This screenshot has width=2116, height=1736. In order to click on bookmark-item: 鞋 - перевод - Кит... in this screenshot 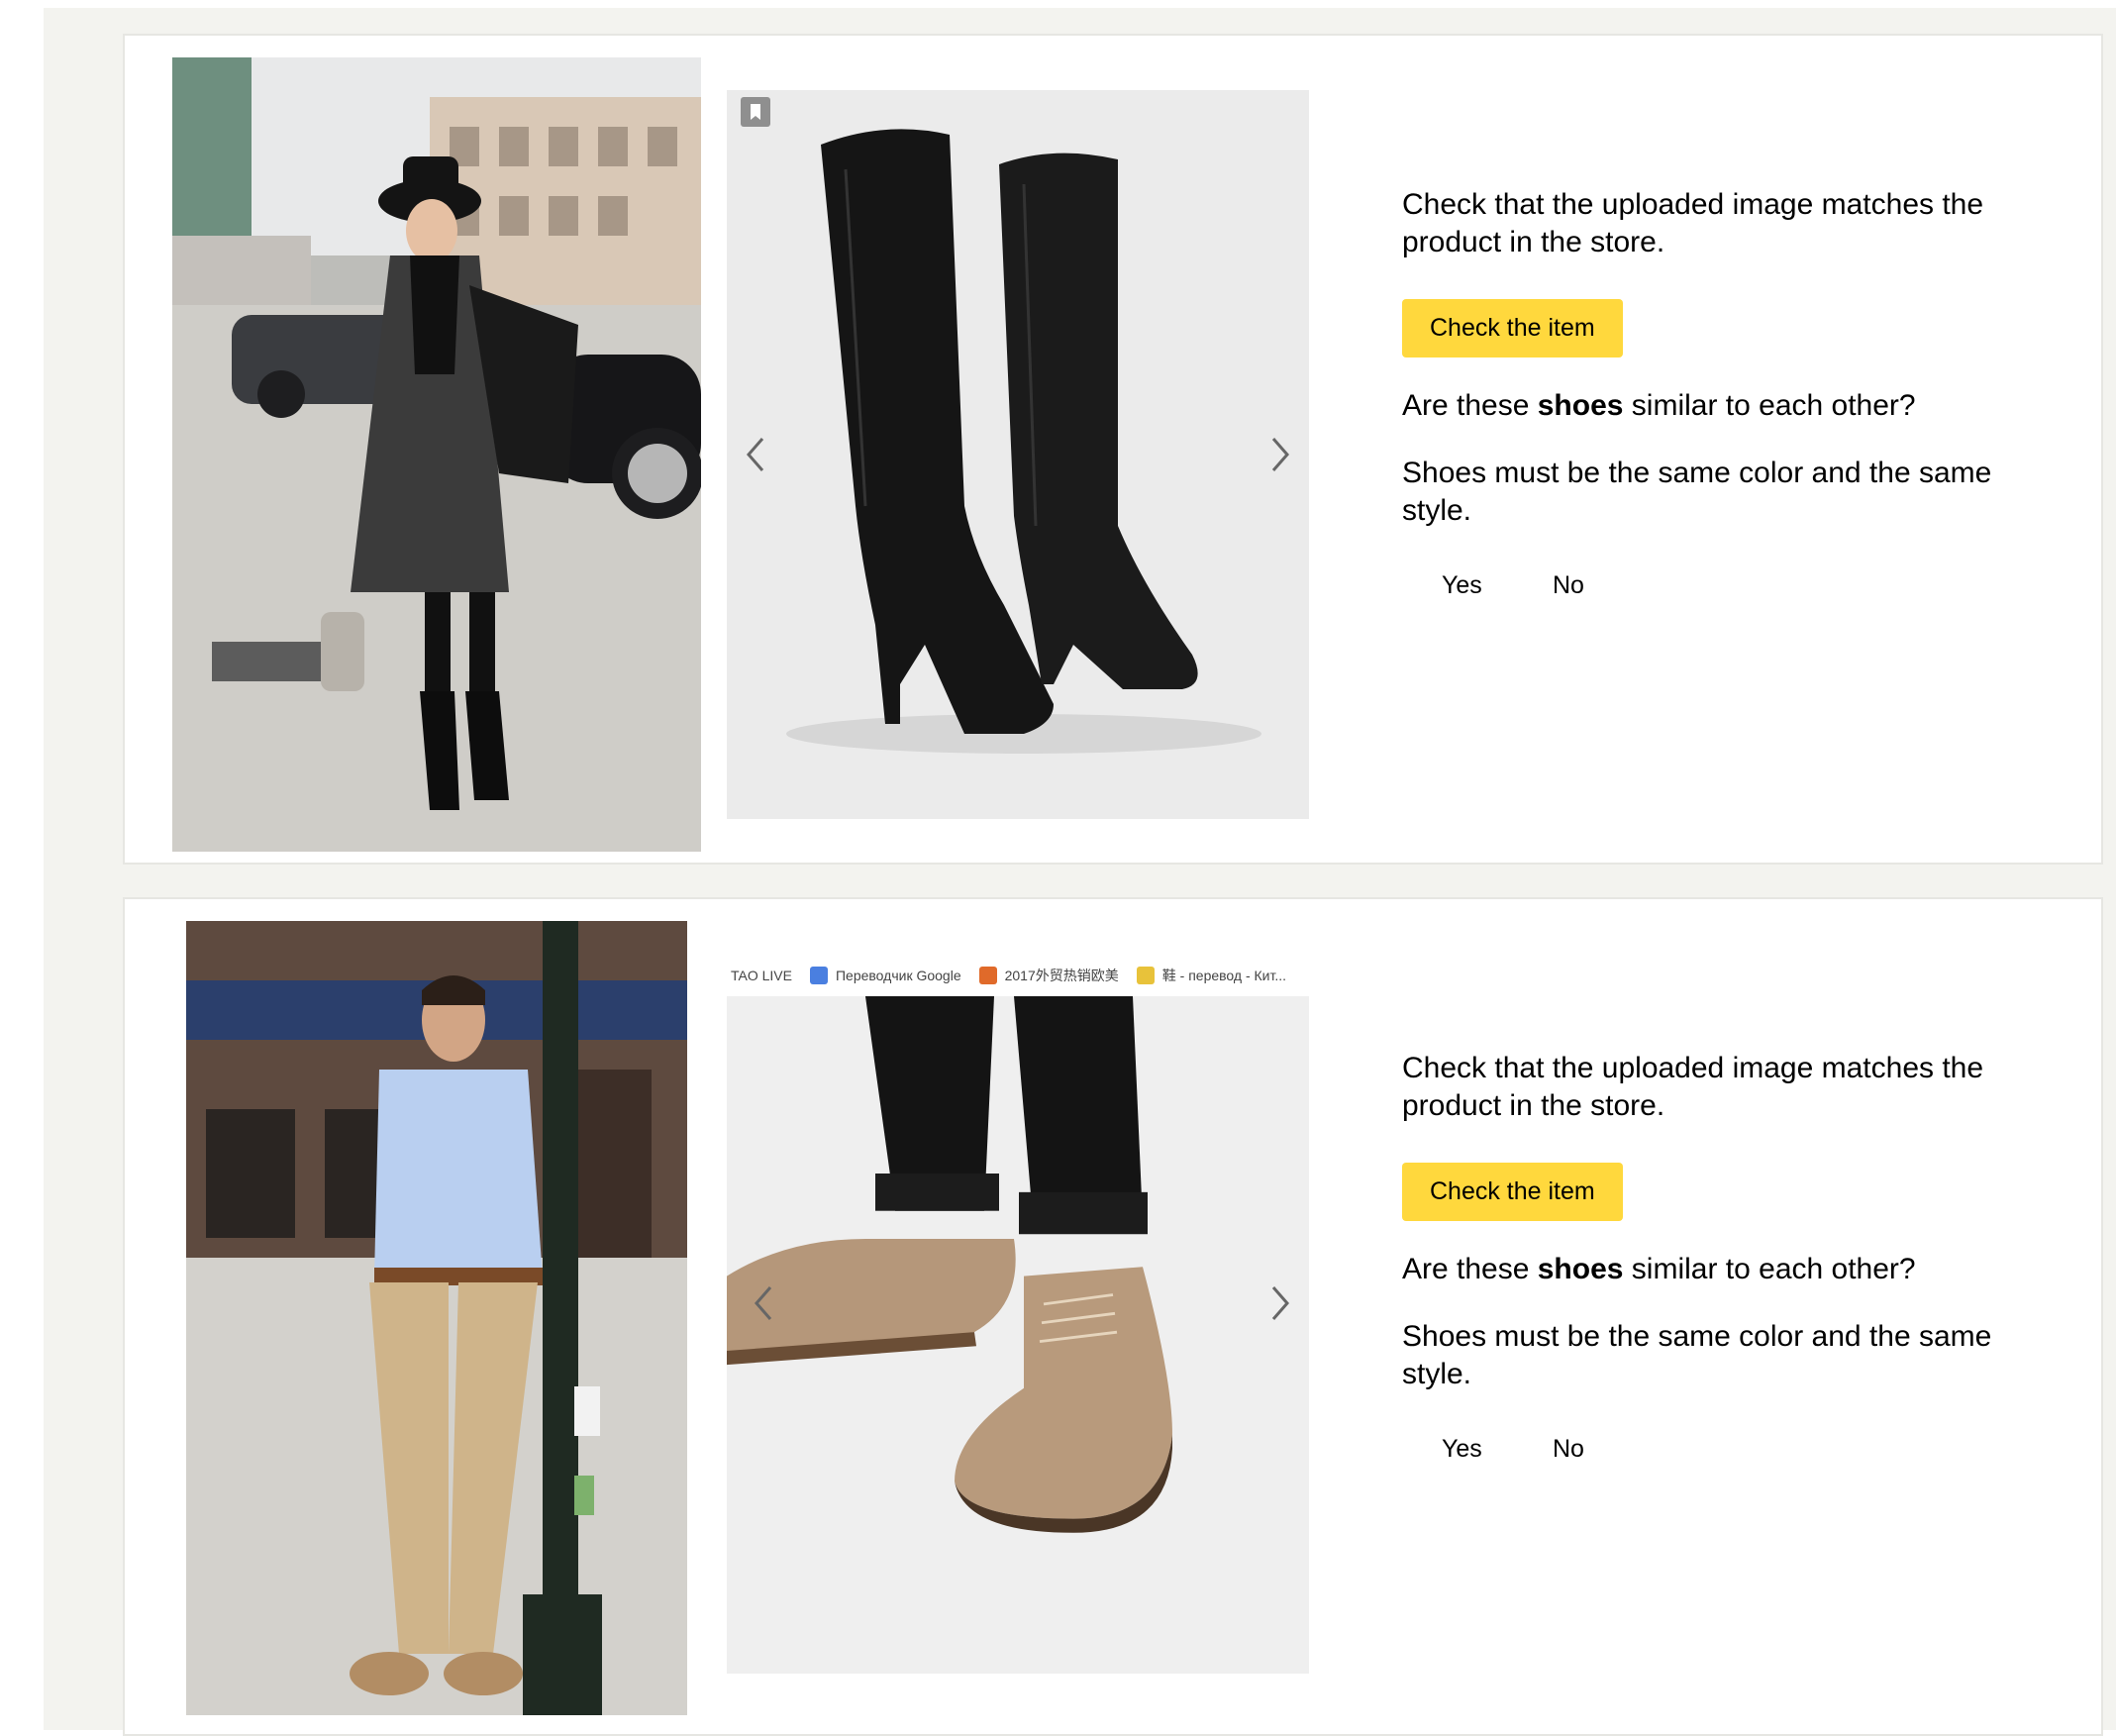, I will do `click(1211, 975)`.